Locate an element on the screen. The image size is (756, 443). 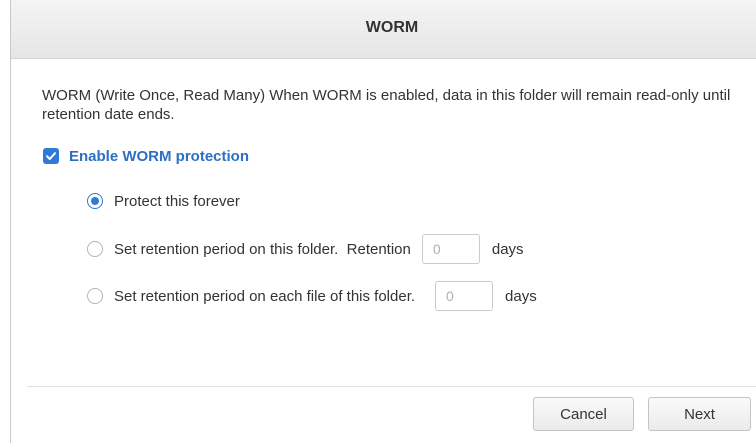
radio-selected-icon is located at coordinates (95, 201).